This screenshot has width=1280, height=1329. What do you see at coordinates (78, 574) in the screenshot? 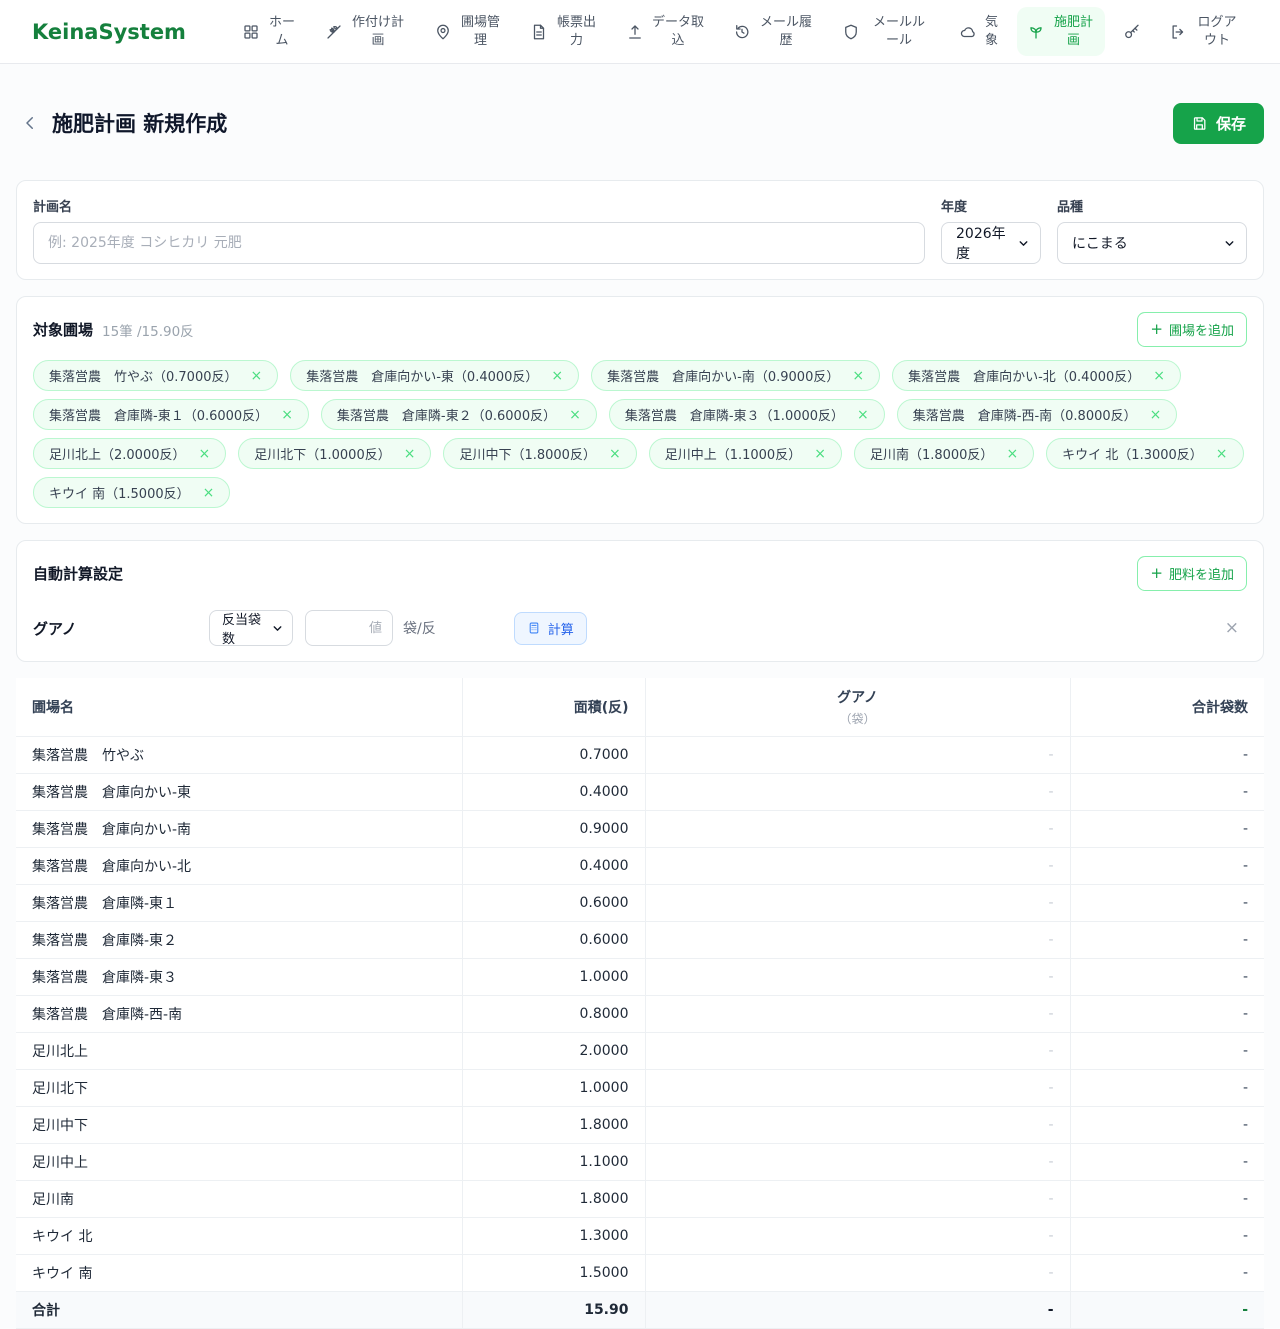
I see `auto-calc-title: 自動計算設定` at bounding box center [78, 574].